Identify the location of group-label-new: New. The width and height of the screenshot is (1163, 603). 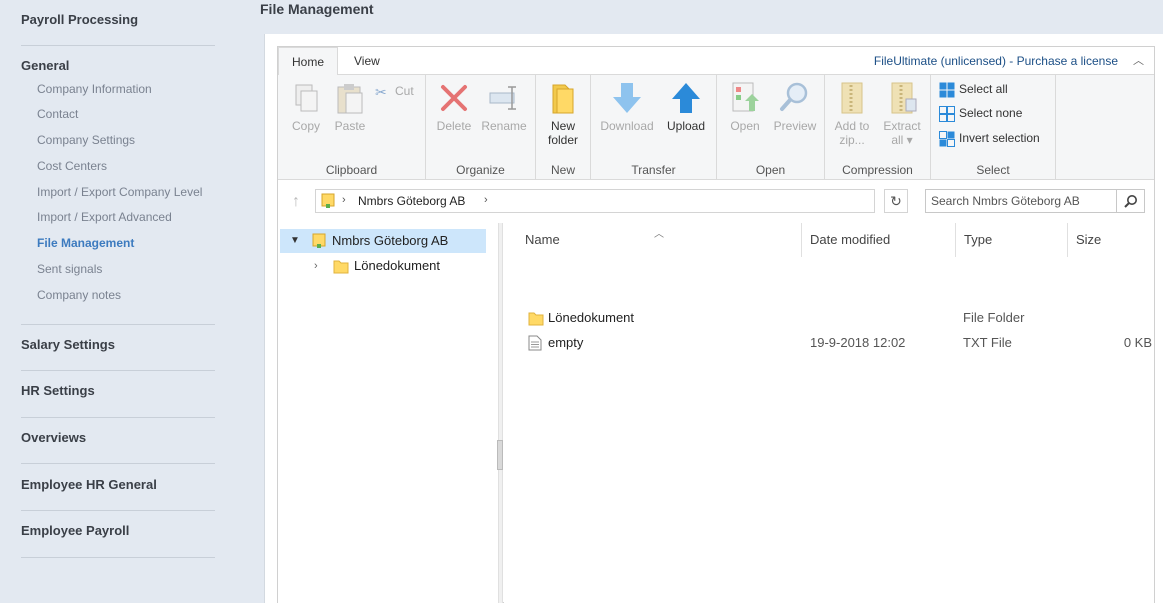
(562, 170).